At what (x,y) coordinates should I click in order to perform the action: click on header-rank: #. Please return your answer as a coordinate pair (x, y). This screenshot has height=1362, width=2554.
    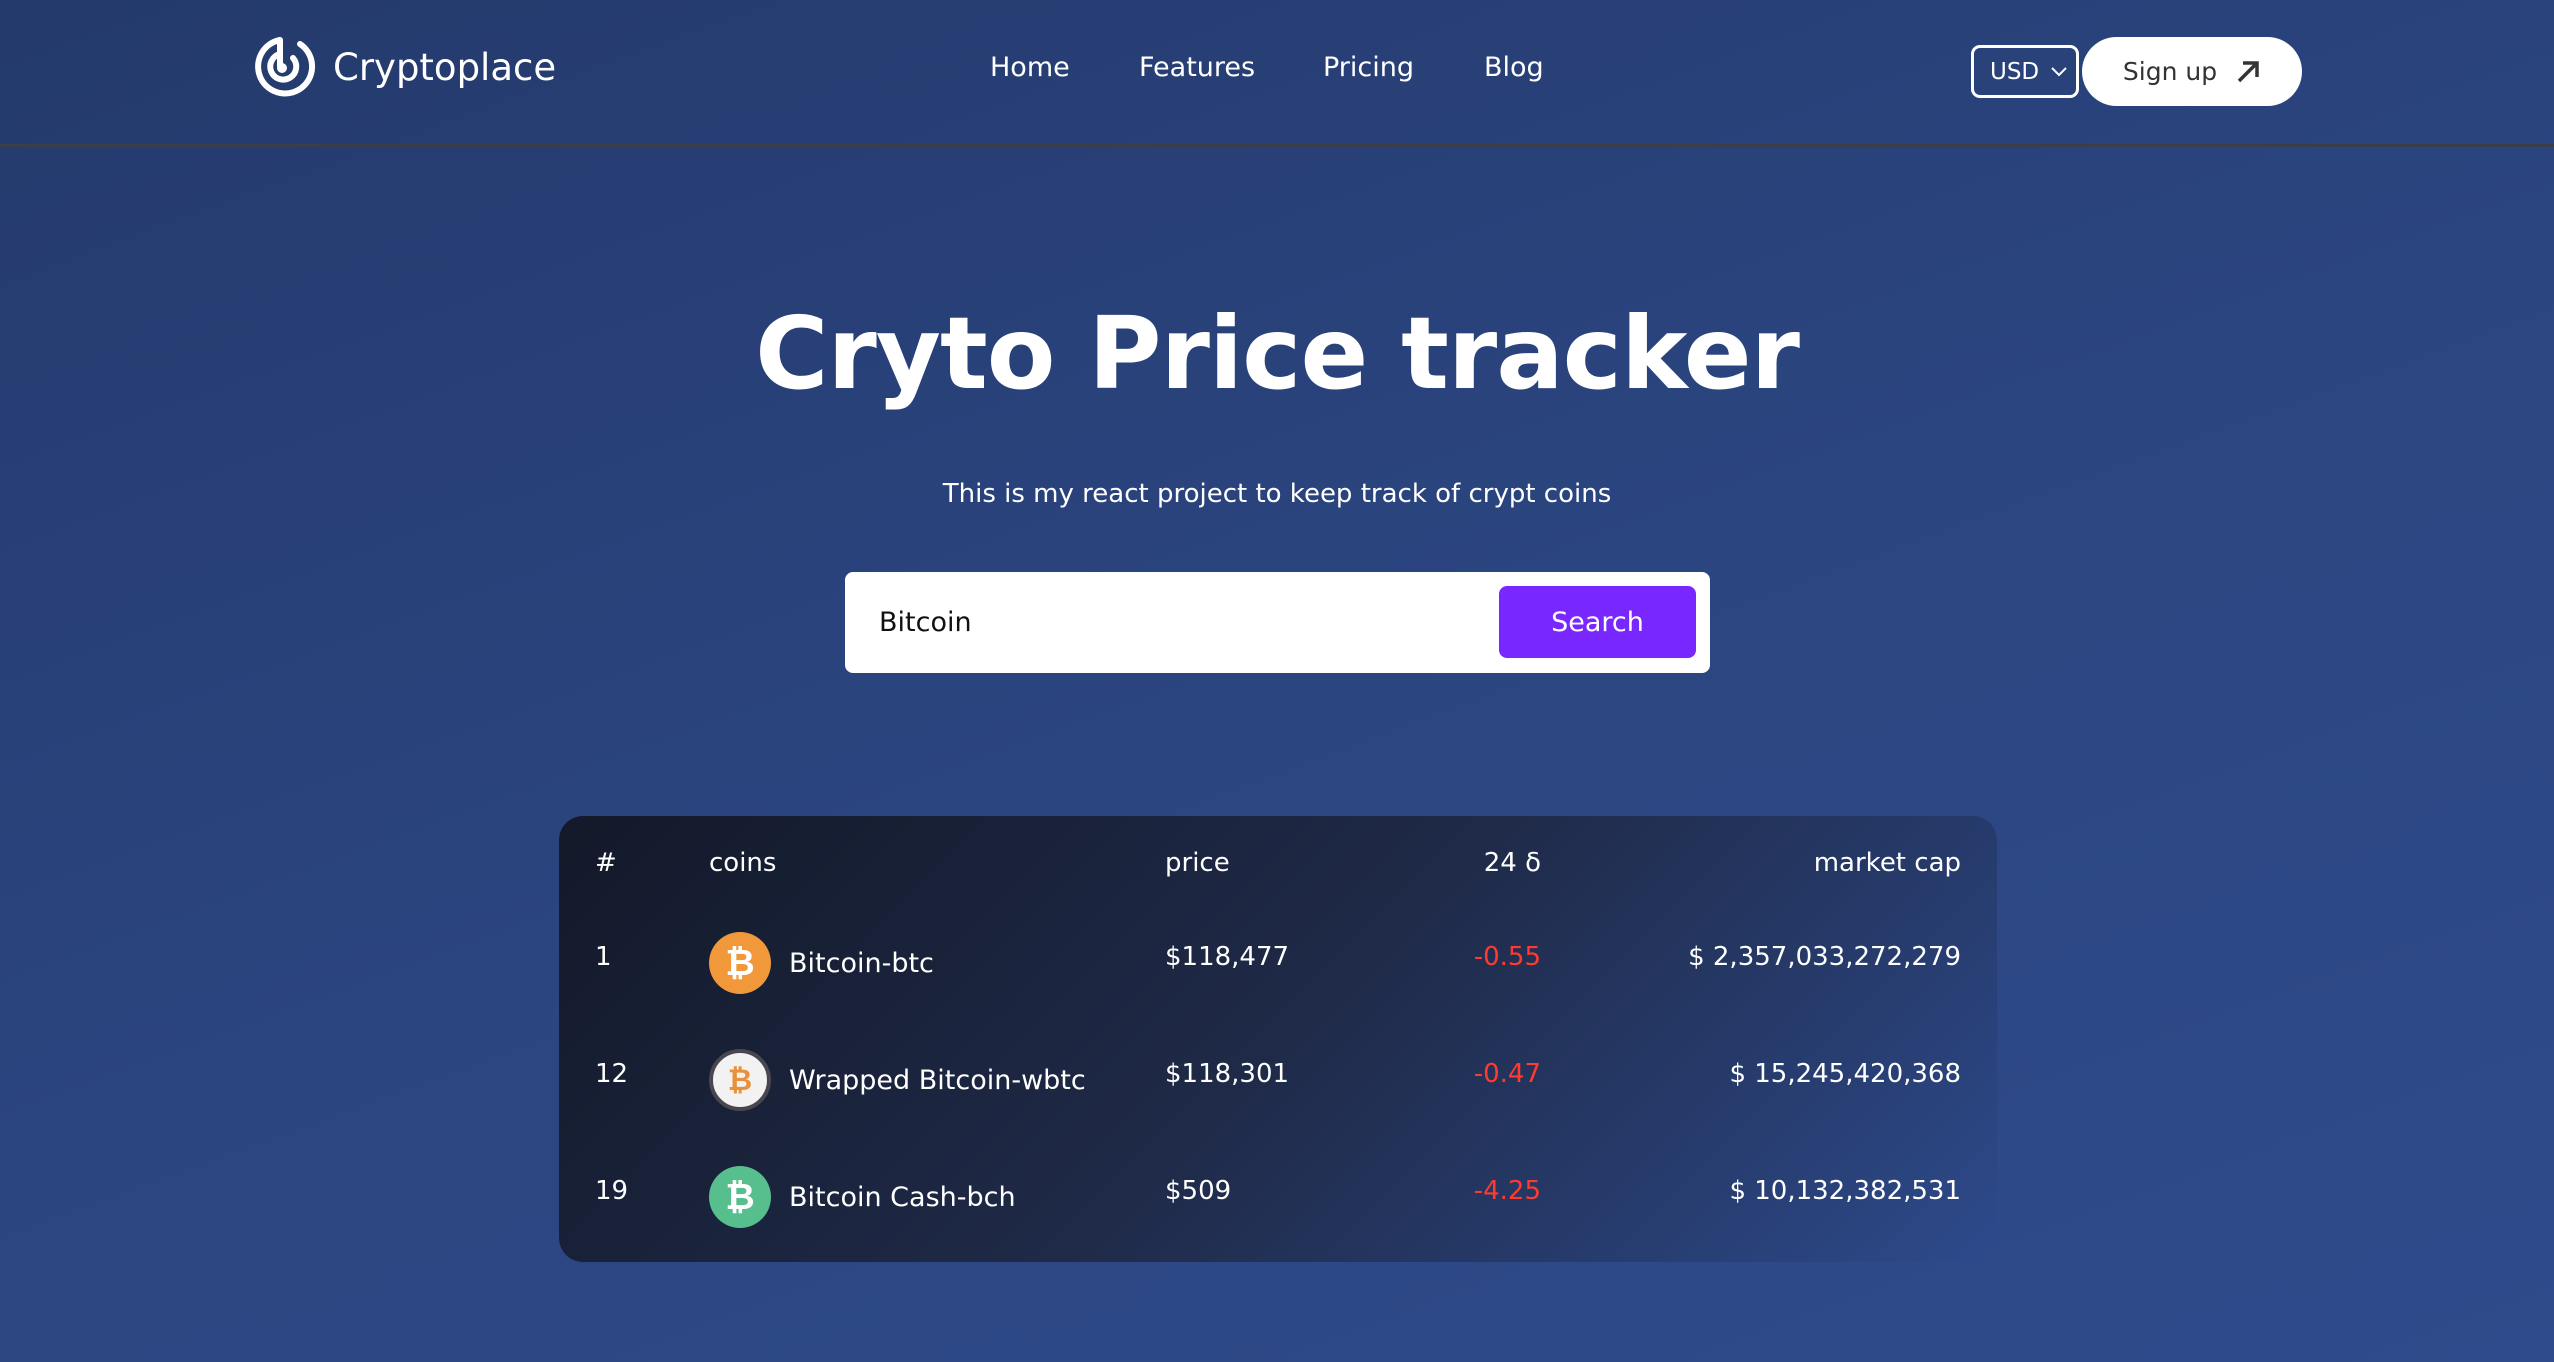
    Looking at the image, I should click on (606, 863).